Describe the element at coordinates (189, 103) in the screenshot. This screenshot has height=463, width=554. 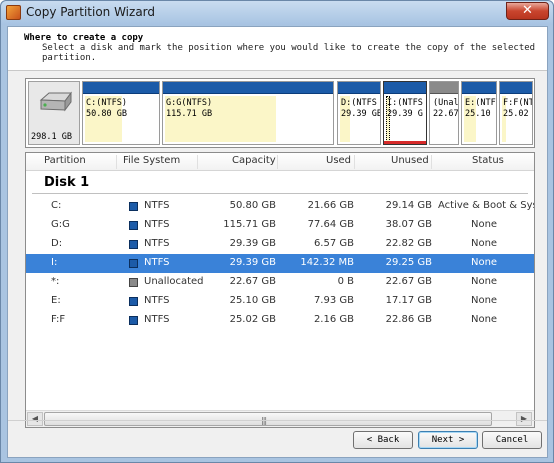
I see `partition-block-label: G:G(NTFS)` at that location.